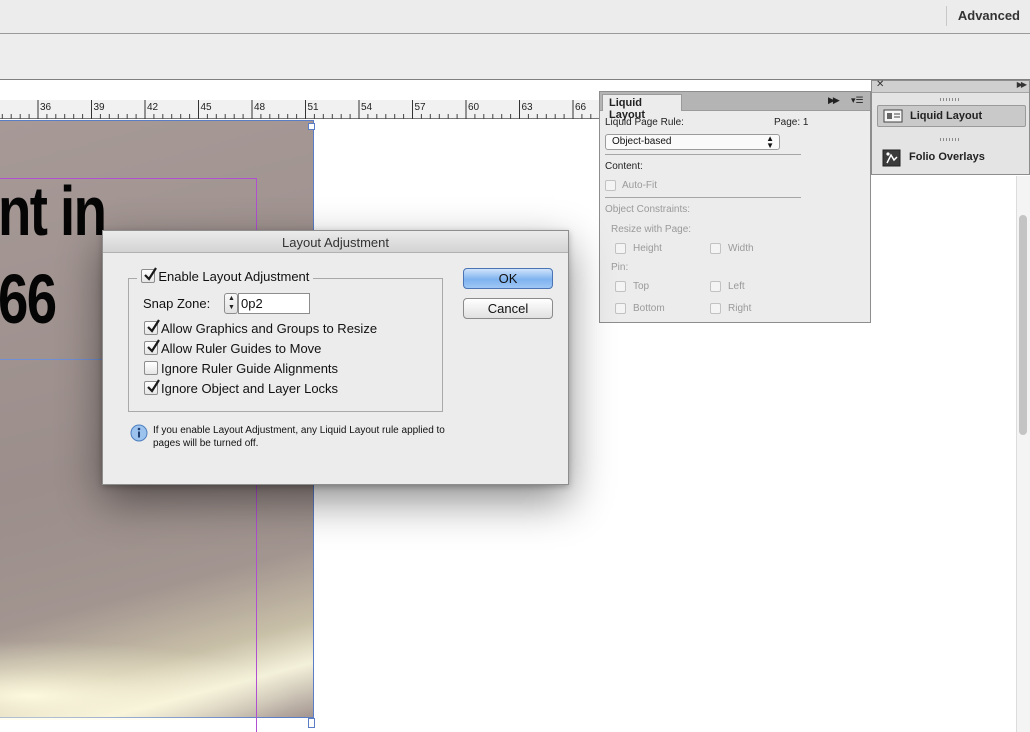 Image resolution: width=1030 pixels, height=732 pixels. Describe the element at coordinates (624, 166) in the screenshot. I see `content-label: Content:` at that location.